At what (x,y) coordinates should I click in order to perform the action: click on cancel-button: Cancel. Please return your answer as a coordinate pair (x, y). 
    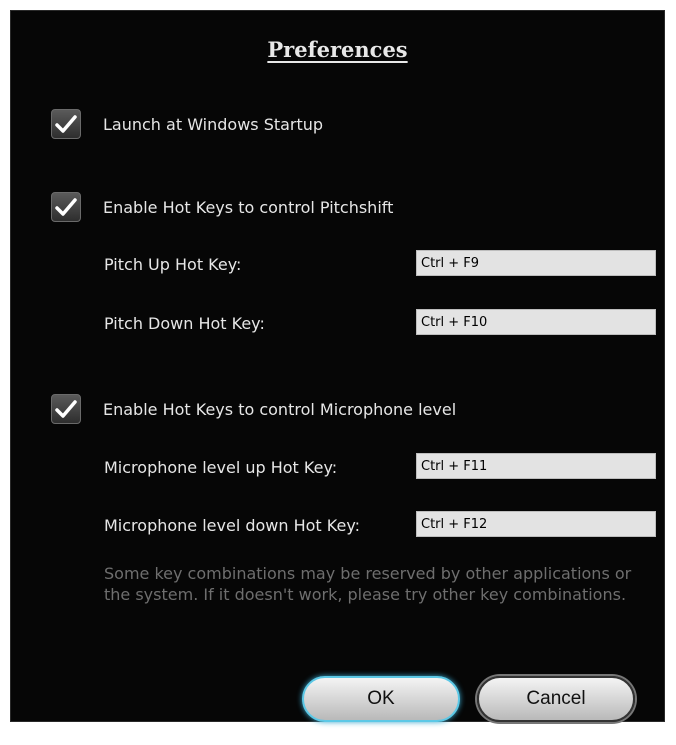
    Looking at the image, I should click on (556, 699).